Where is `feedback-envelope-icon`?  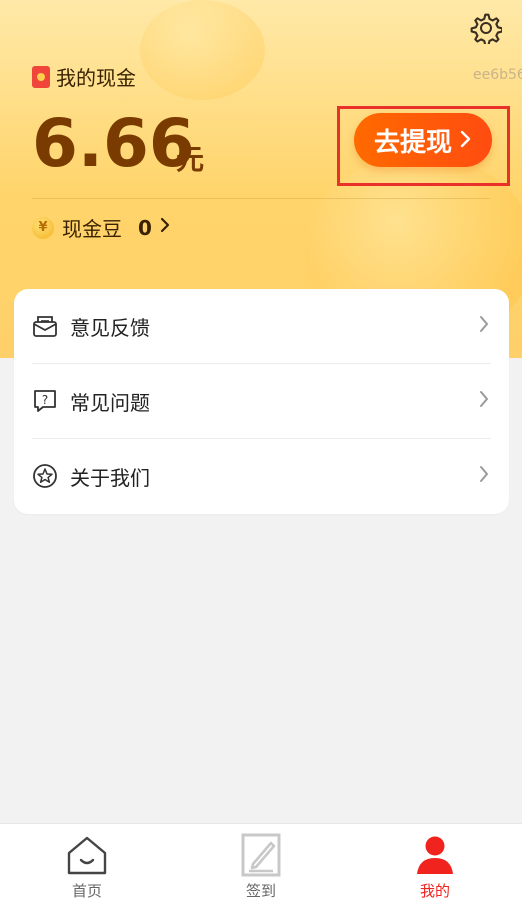
feedback-envelope-icon is located at coordinates (45, 326).